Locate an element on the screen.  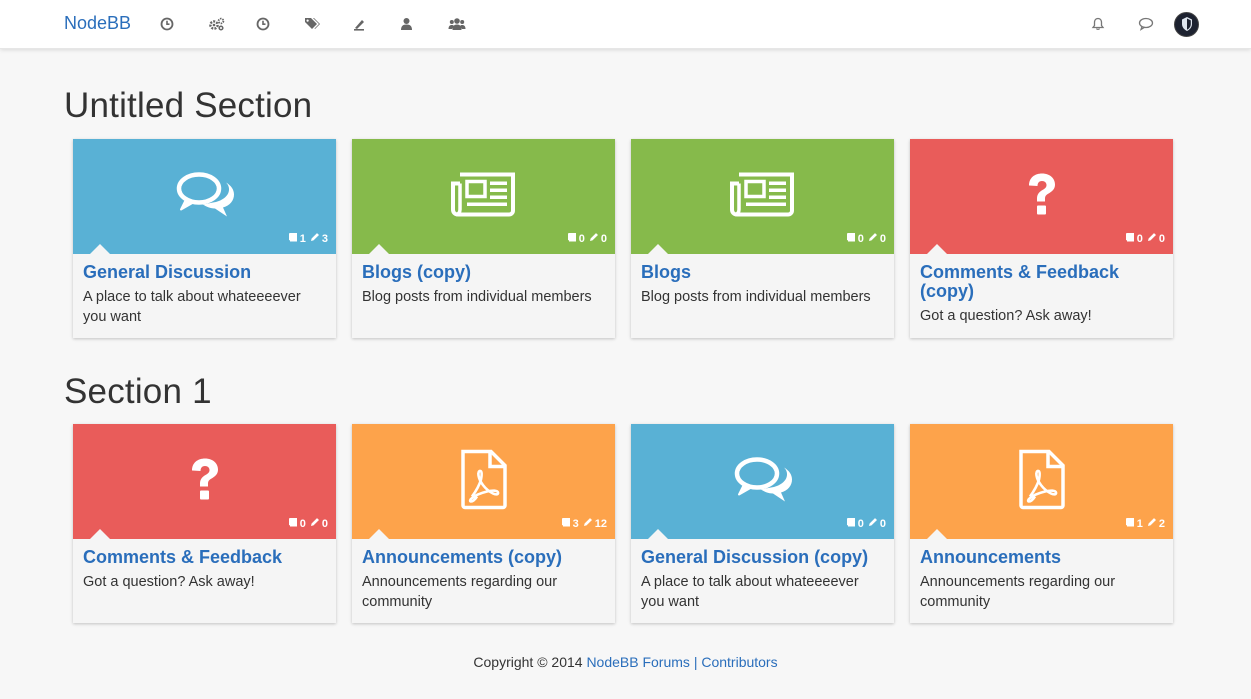
section-title: Untitled Section is located at coordinates (188, 105).